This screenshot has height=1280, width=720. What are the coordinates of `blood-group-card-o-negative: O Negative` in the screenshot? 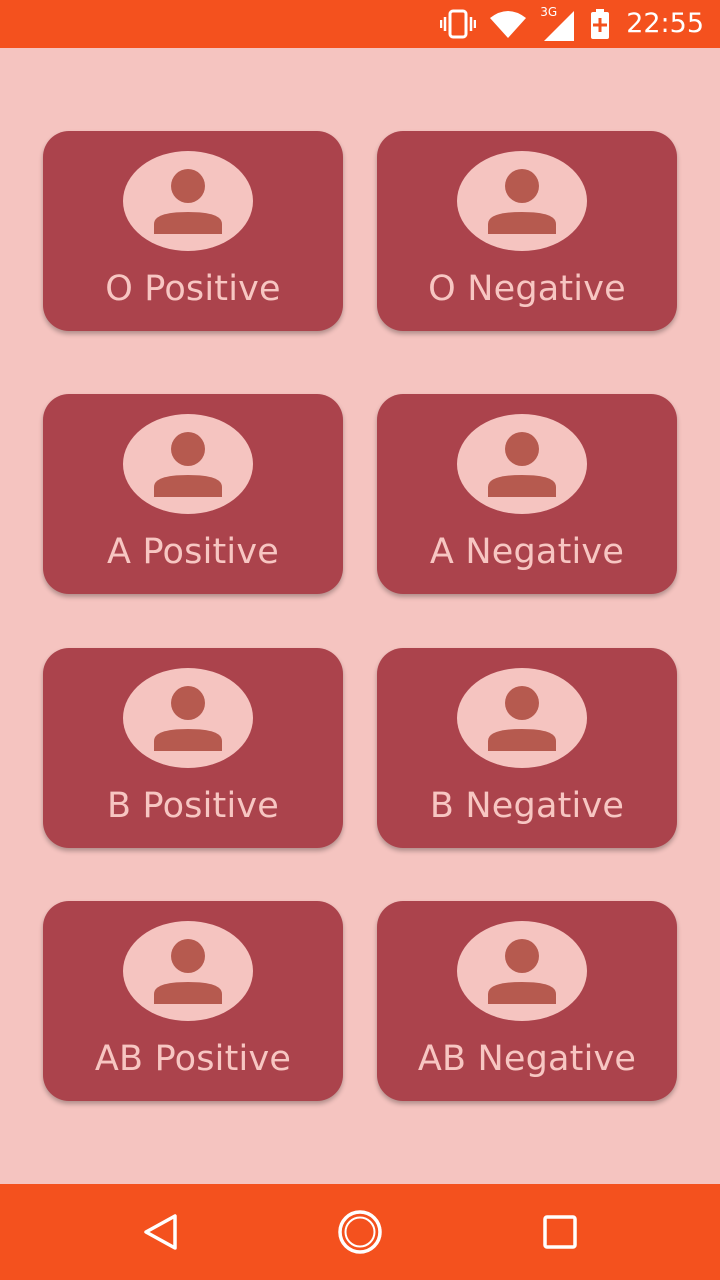 It's located at (527, 231).